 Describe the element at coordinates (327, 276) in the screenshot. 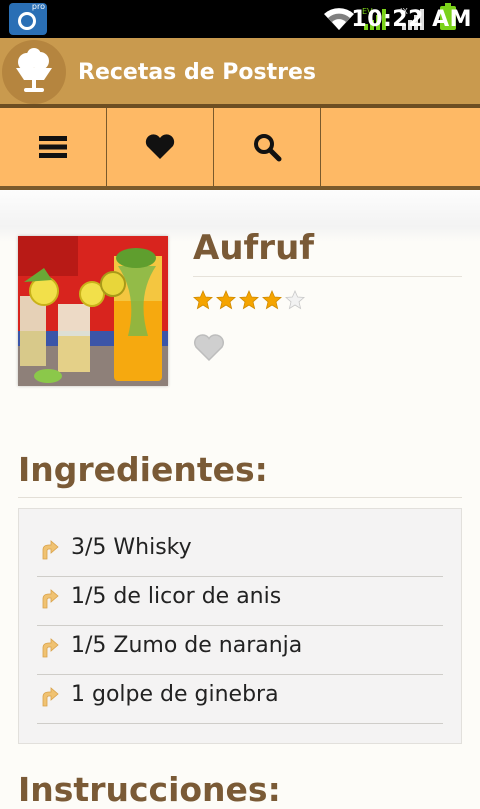

I see `title-divider` at that location.